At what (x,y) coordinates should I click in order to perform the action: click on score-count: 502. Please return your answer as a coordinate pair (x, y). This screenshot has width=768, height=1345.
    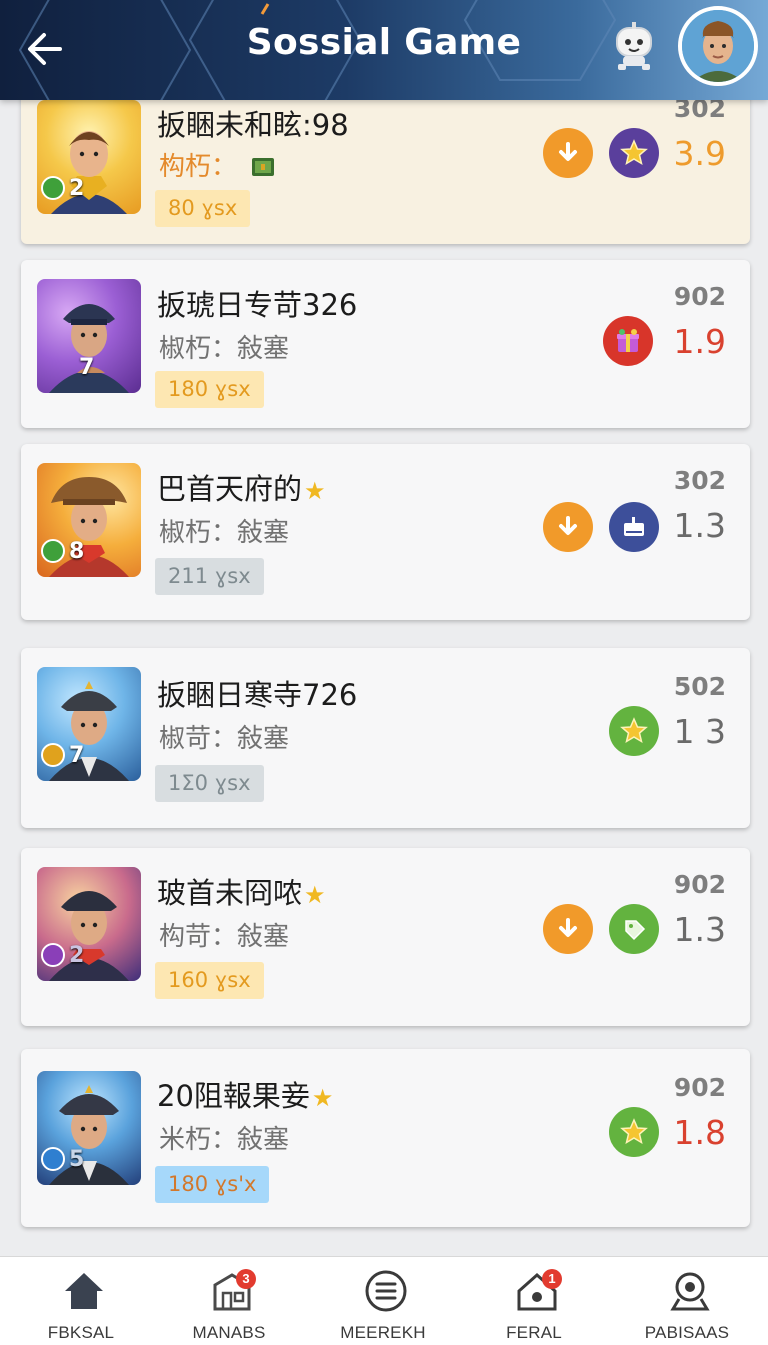
    Looking at the image, I should click on (699, 686).